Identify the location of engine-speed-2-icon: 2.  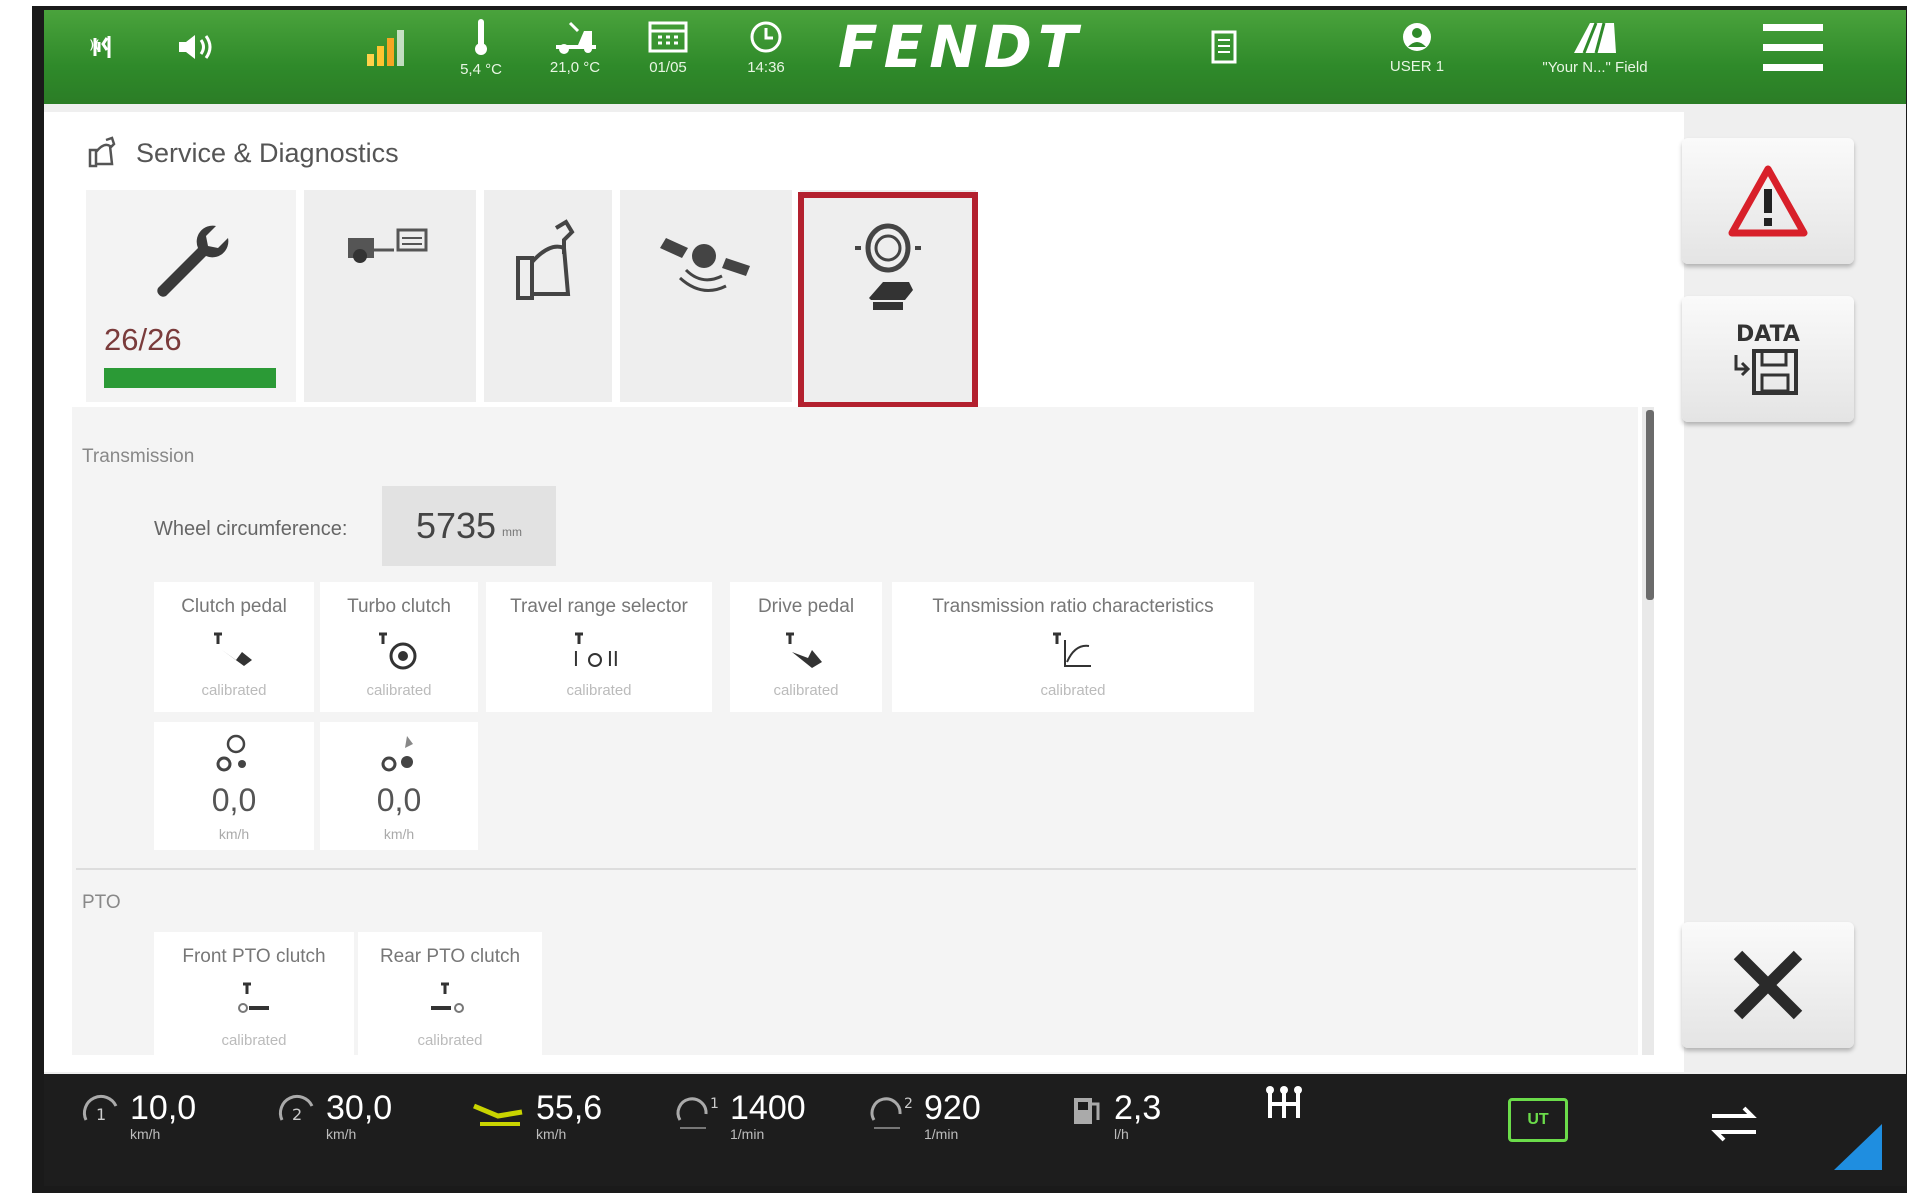
(891, 1112).